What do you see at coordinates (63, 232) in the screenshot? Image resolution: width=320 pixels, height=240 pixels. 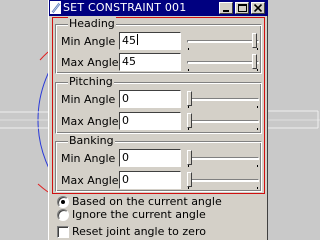 I see `checkbox-control` at bounding box center [63, 232].